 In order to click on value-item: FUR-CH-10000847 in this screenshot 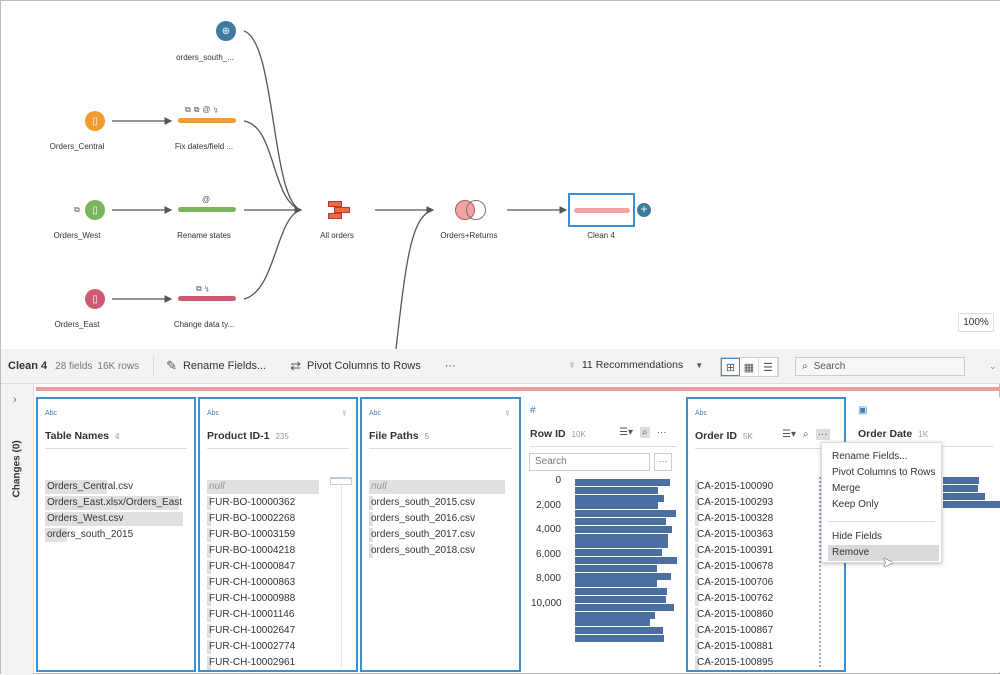, I will do `click(251, 567)`.